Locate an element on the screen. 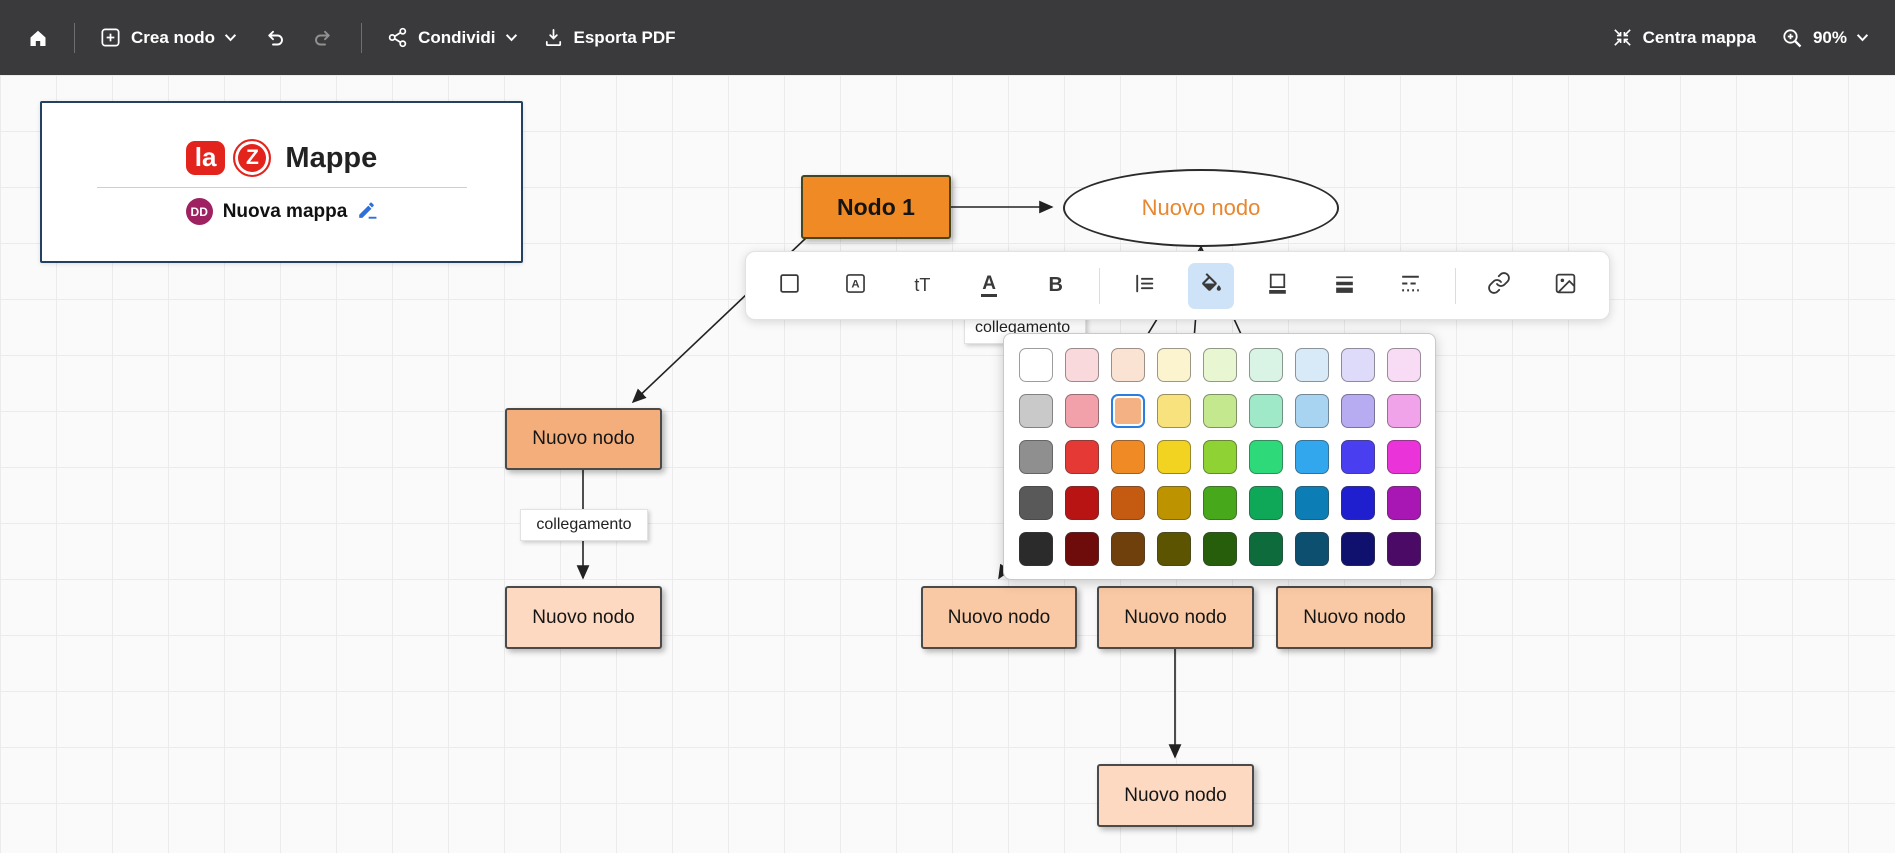  node-left-grandchild: Nuovo nodo is located at coordinates (583, 617).